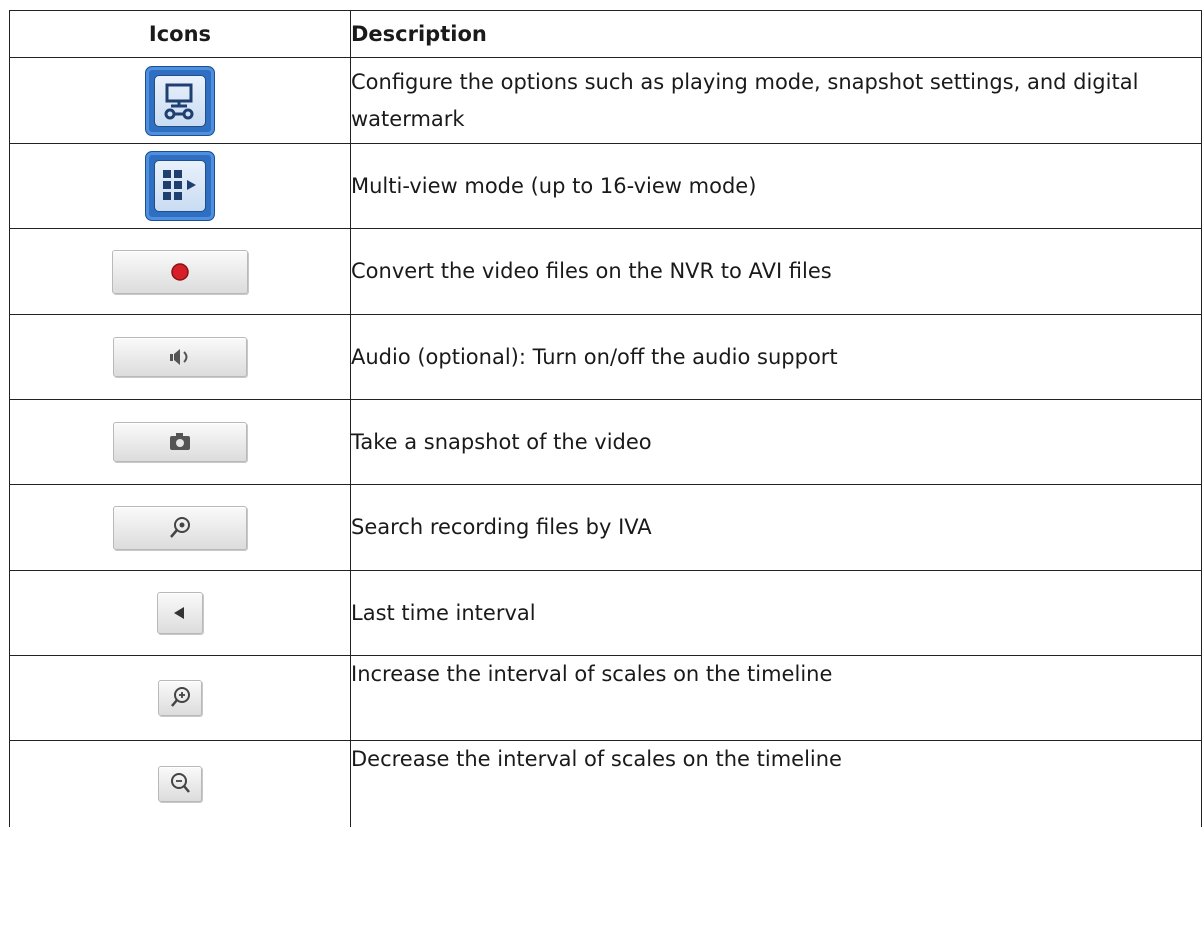 The height and width of the screenshot is (929, 1204). What do you see at coordinates (776, 186) in the screenshot?
I see `row-description: Multi-view mode (up to 16-view mode)` at bounding box center [776, 186].